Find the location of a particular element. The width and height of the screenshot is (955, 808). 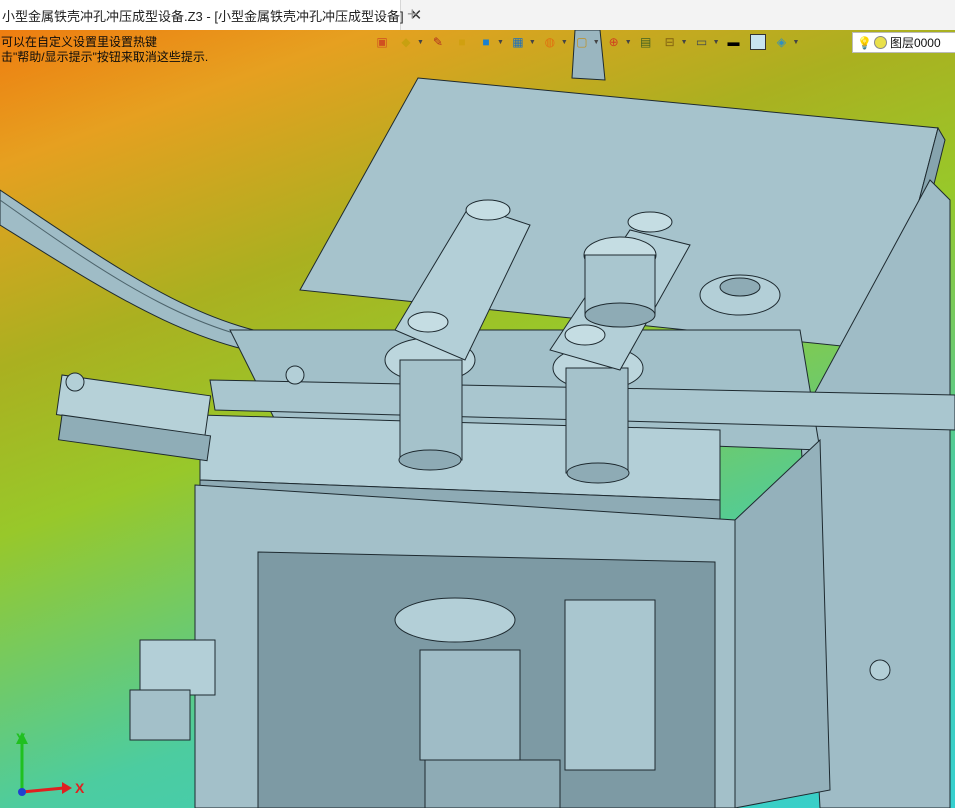

split-icon: ⊟ is located at coordinates (670, 42).